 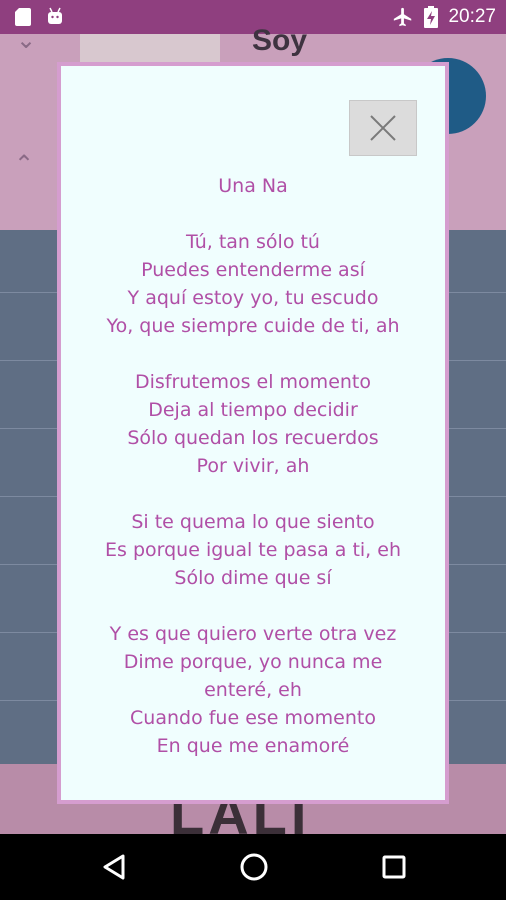 I want to click on recents-icon, so click(x=394, y=867).